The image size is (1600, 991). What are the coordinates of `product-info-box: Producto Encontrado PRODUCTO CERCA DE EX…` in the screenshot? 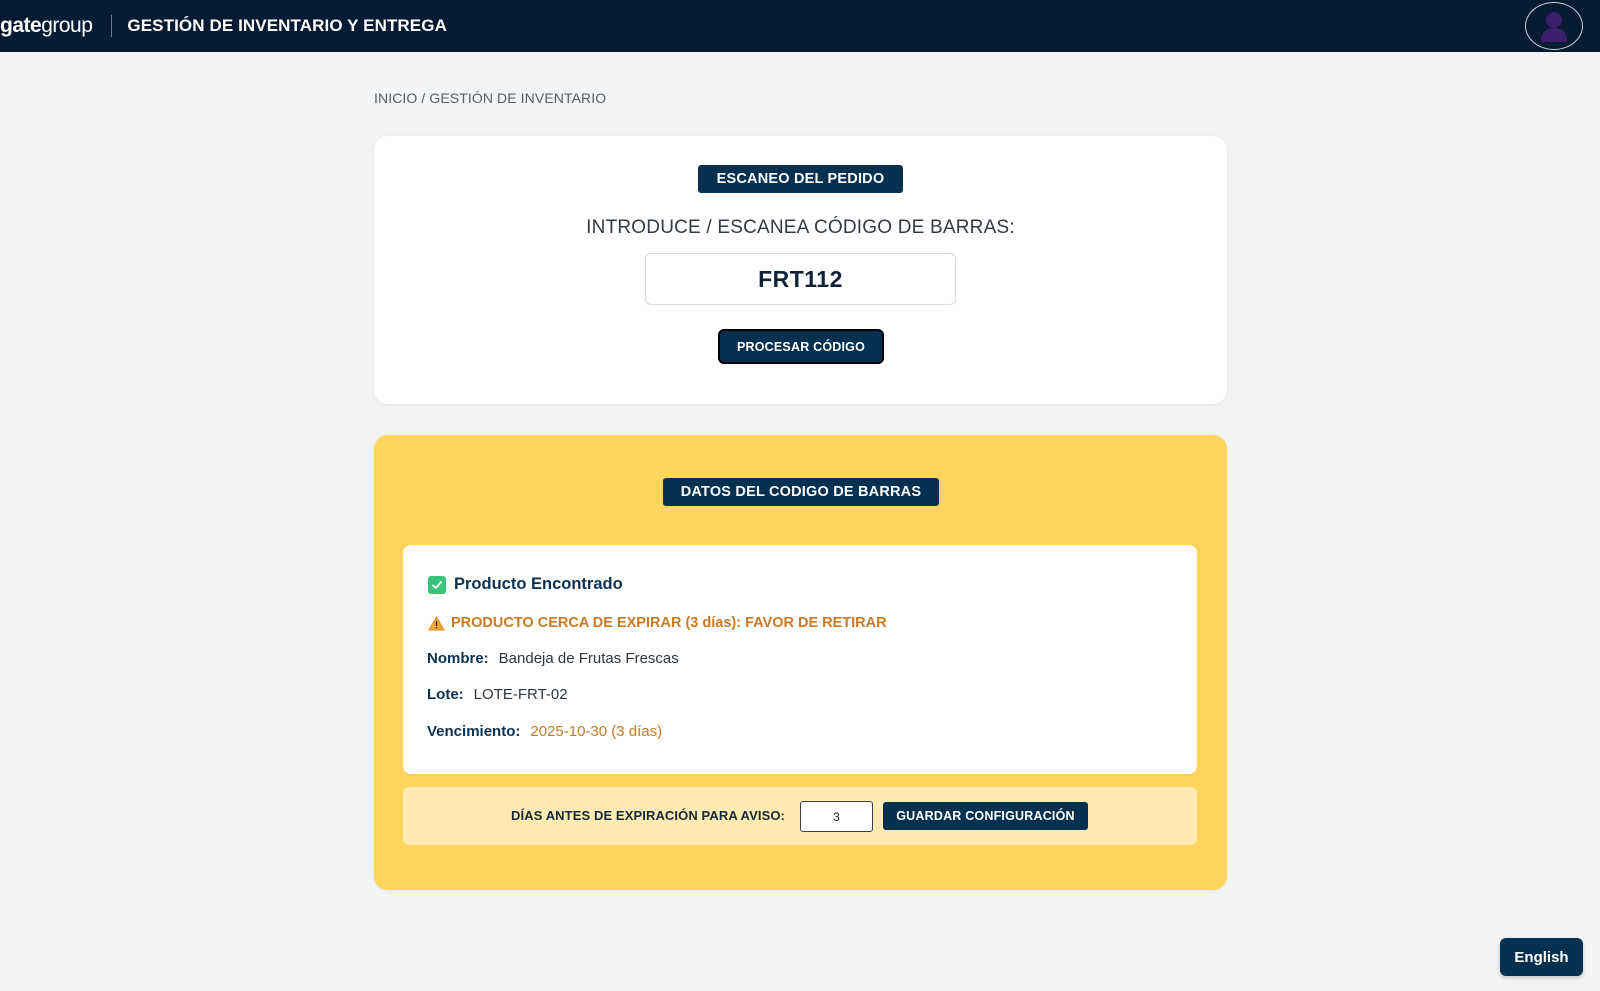 It's located at (800, 659).